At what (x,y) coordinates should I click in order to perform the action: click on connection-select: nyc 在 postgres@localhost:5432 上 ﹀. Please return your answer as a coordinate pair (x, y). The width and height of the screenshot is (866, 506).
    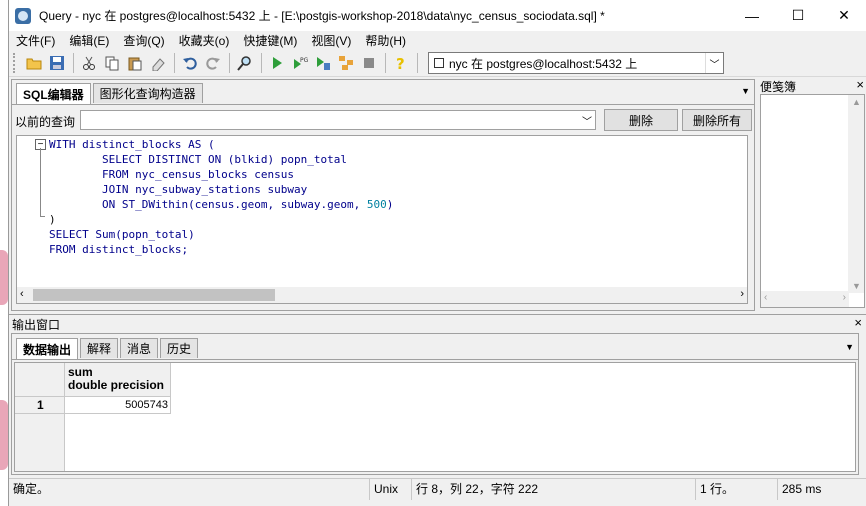
    Looking at the image, I should click on (576, 63).